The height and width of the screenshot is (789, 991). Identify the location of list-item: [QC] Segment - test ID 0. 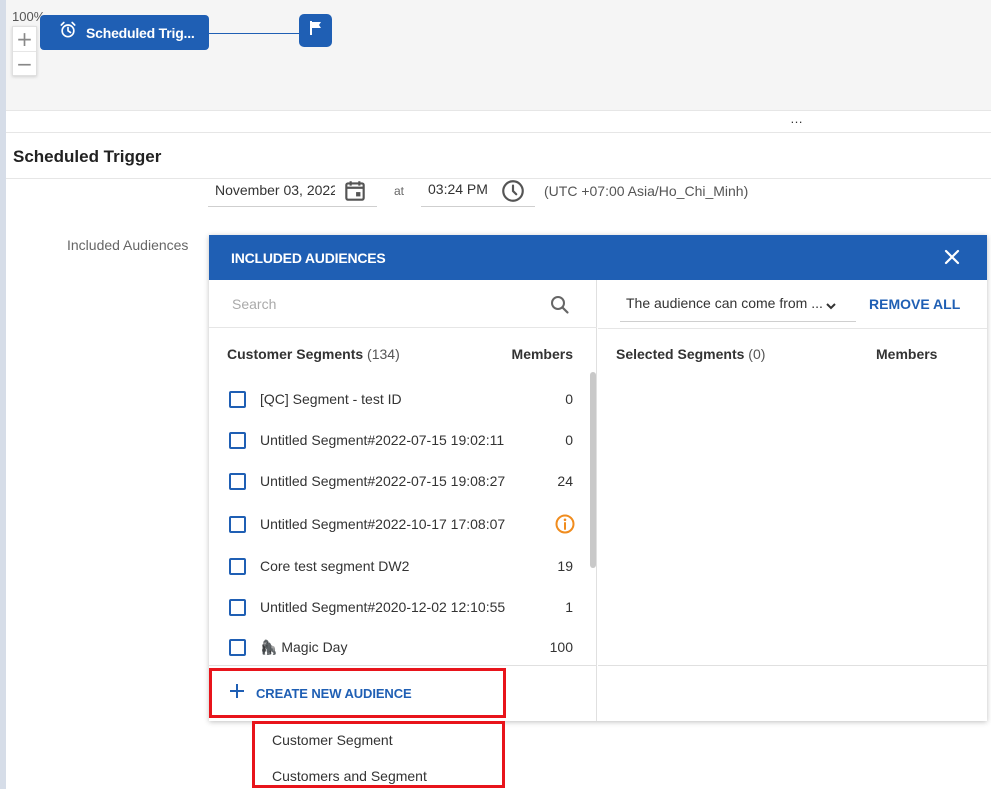
(401, 399).